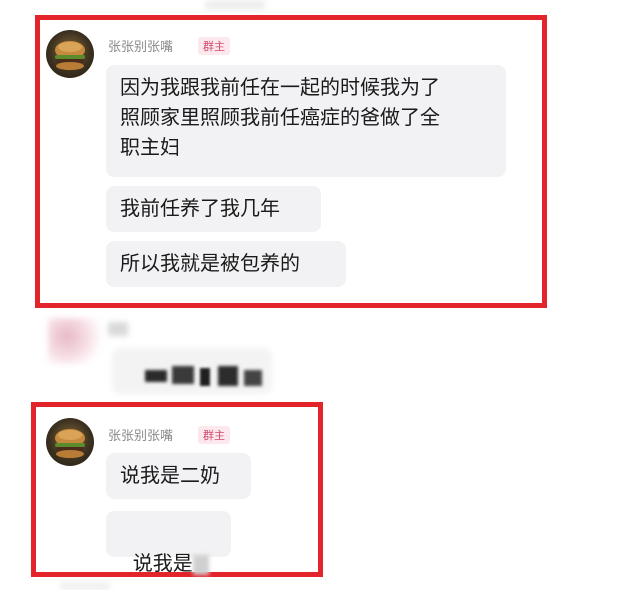 Image resolution: width=640 pixels, height=590 pixels. I want to click on message-bubble: 所以我就是被包养的, so click(226, 264).